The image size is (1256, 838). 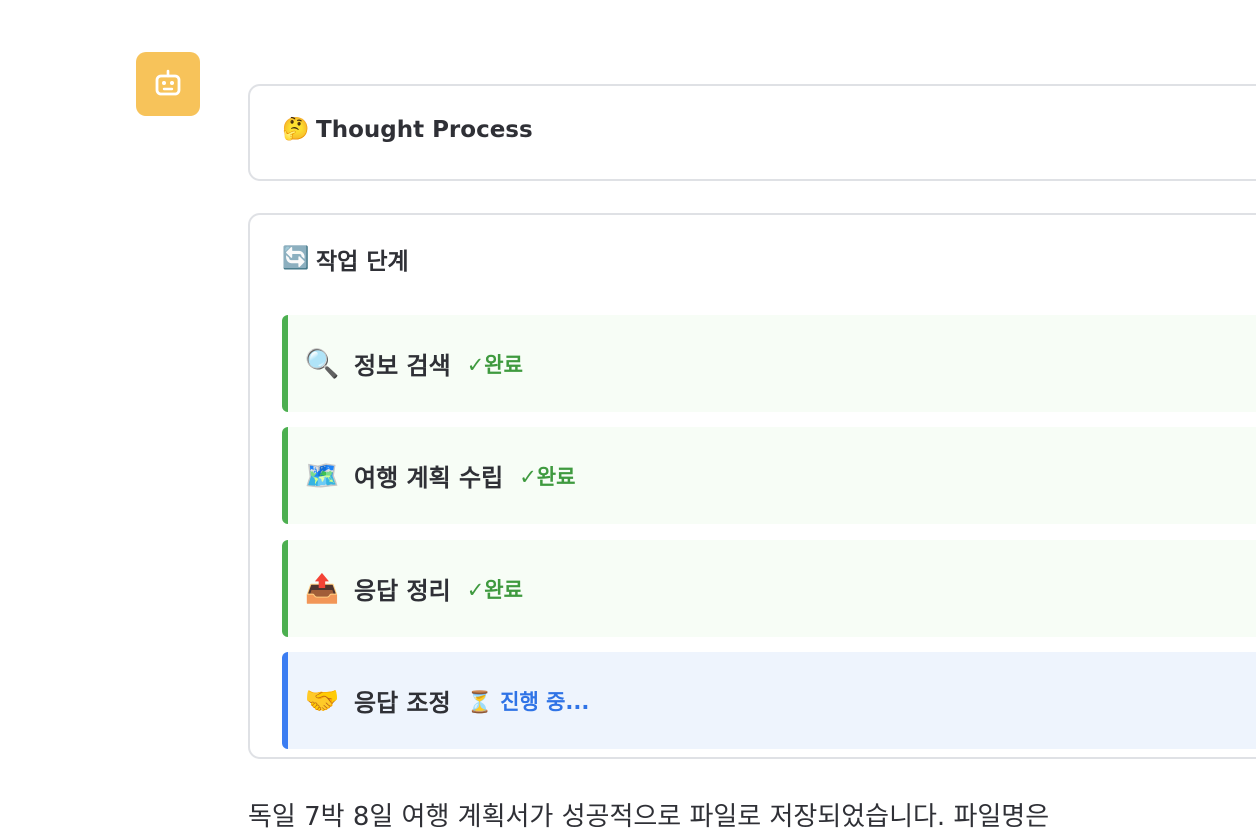 I want to click on thought-process-title: Thought Process, so click(x=424, y=130).